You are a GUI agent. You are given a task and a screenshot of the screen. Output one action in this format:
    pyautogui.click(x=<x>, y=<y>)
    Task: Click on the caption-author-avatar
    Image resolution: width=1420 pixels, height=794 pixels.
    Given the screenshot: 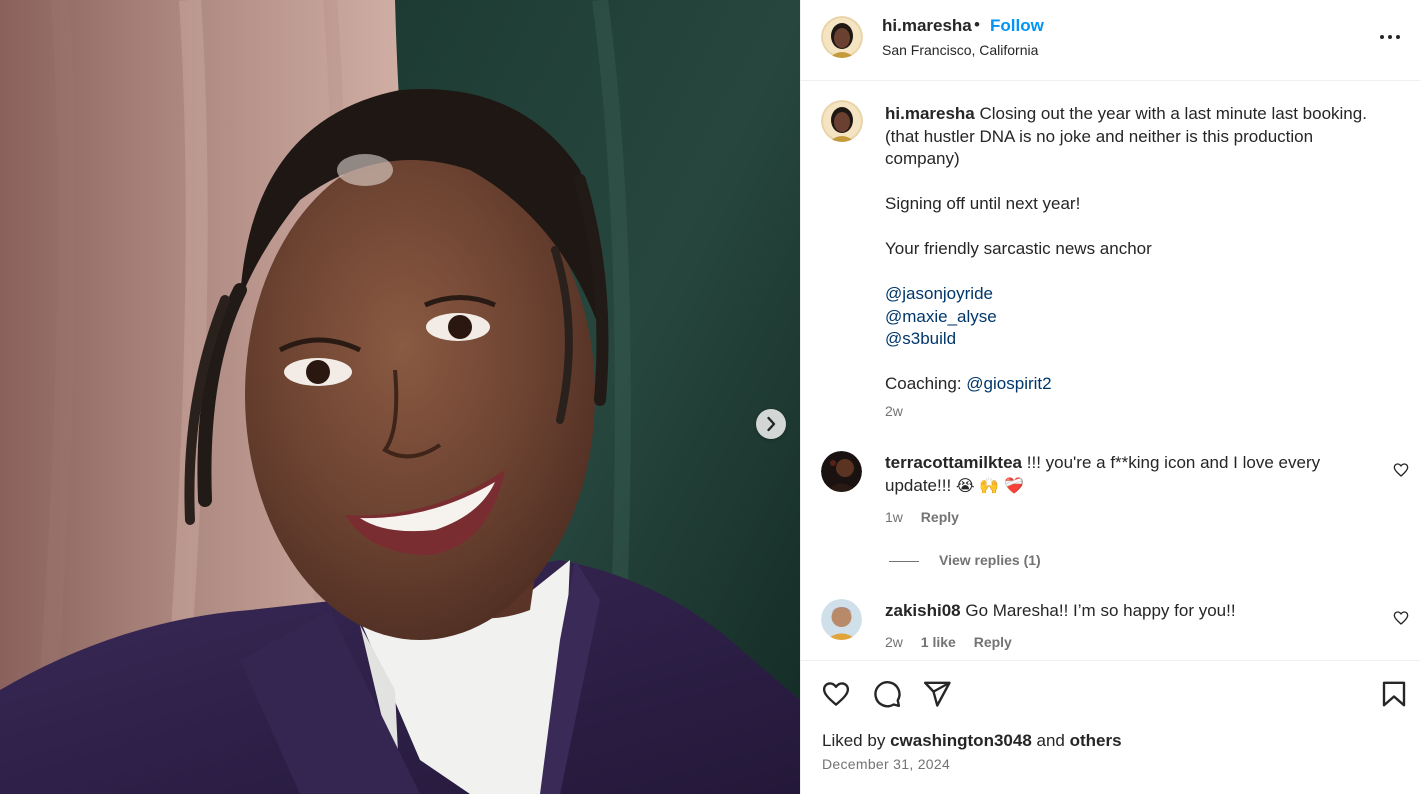 What is the action you would take?
    pyautogui.click(x=842, y=121)
    